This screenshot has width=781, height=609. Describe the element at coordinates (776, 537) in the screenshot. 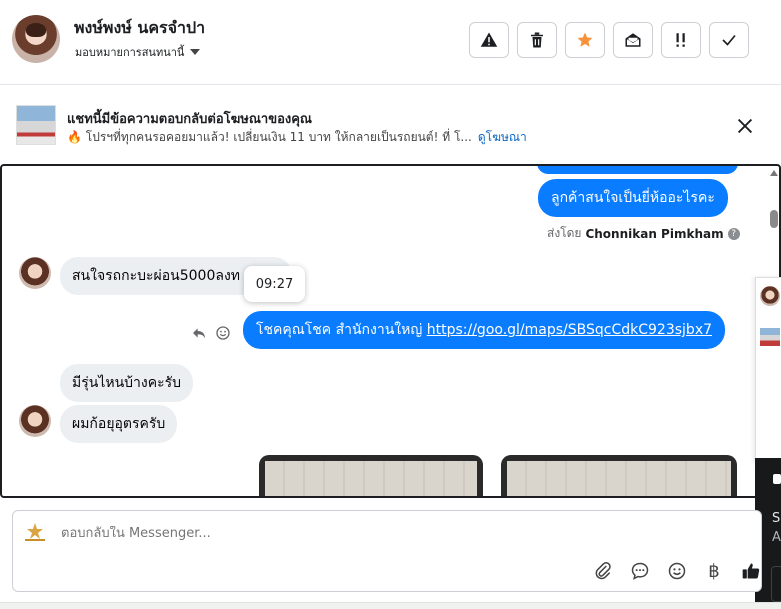

I see `dark-panel-text-2: A` at that location.